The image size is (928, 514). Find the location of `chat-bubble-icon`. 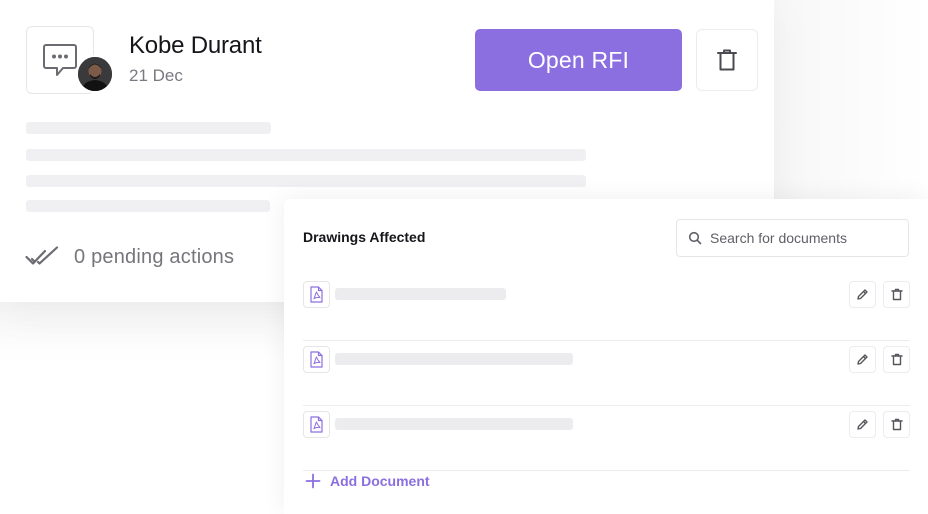

chat-bubble-icon is located at coordinates (60, 60).